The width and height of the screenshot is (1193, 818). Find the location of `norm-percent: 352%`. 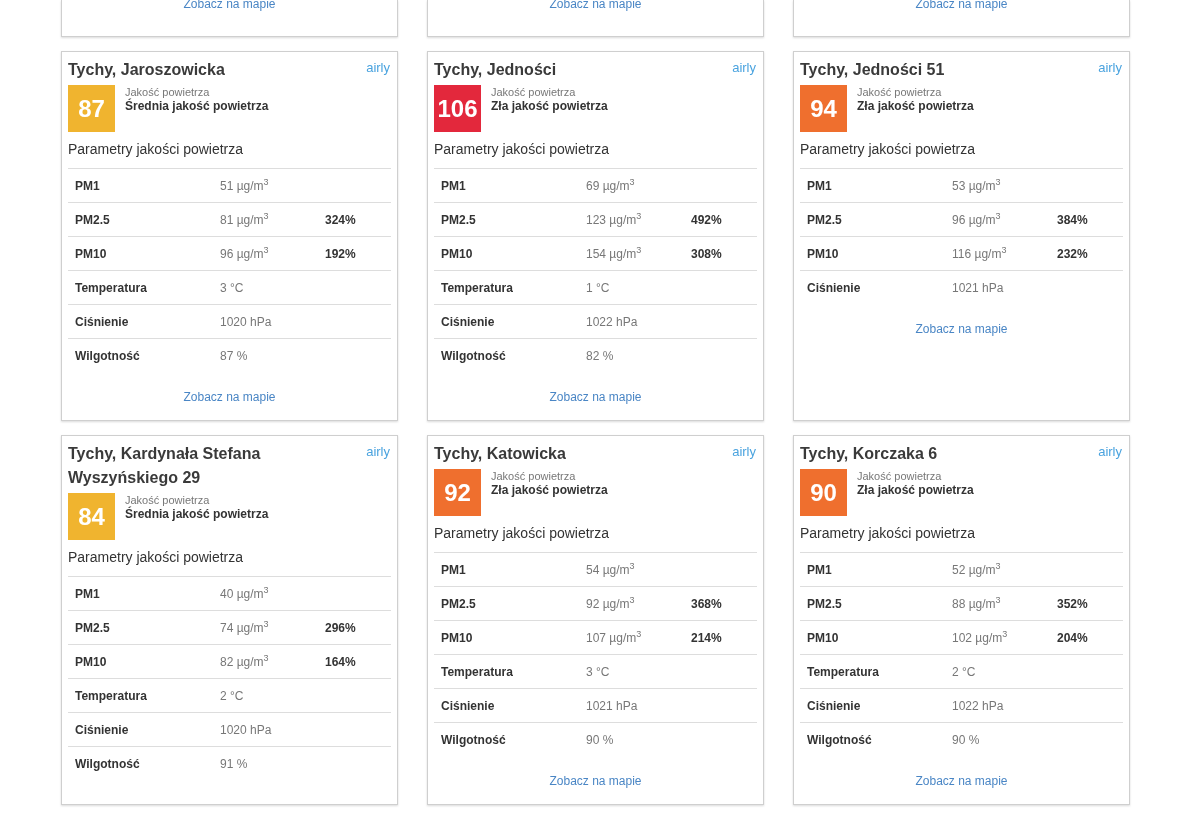

norm-percent: 352% is located at coordinates (1072, 604).